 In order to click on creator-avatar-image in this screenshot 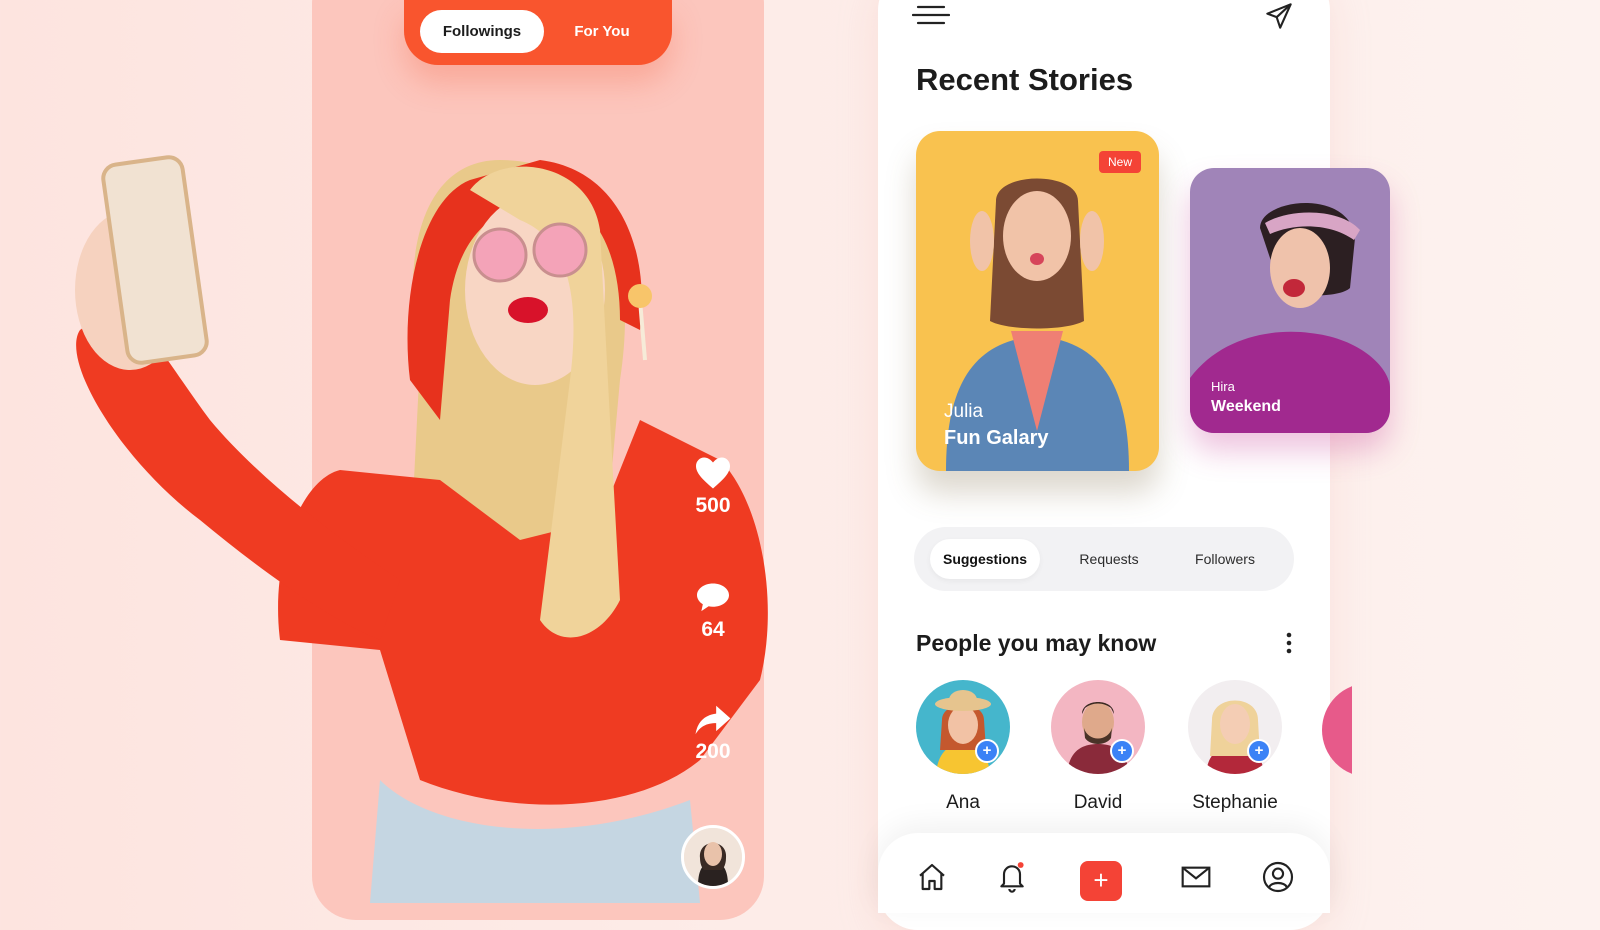, I will do `click(713, 857)`.